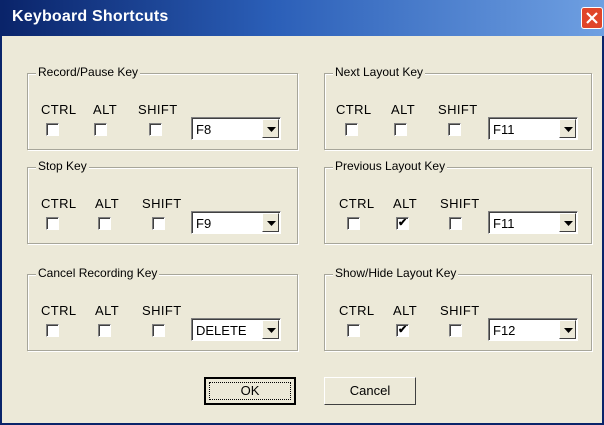 The height and width of the screenshot is (425, 604). Describe the element at coordinates (204, 129) in the screenshot. I see `key-select-value: F8` at that location.